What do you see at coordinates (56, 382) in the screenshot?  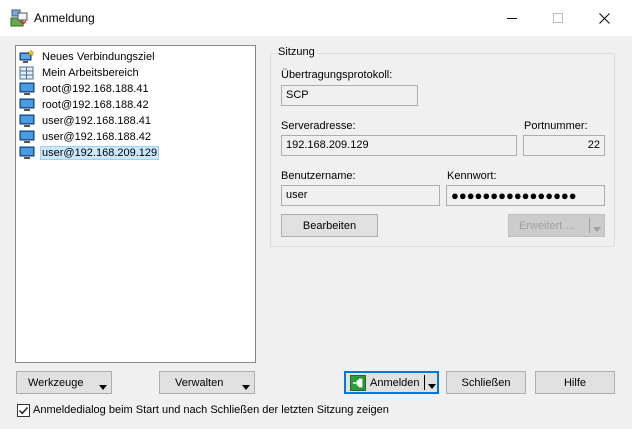 I see `tools-button-label: Werkzeuge` at bounding box center [56, 382].